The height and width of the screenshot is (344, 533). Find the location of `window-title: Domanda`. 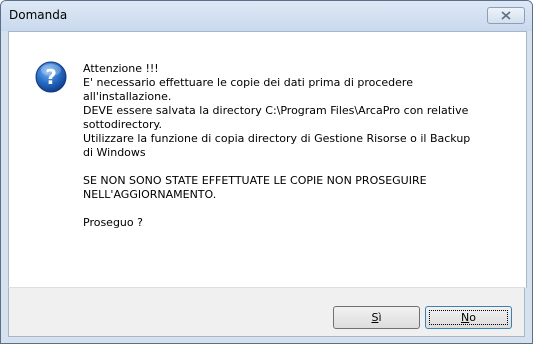

window-title: Domanda is located at coordinates (38, 15).